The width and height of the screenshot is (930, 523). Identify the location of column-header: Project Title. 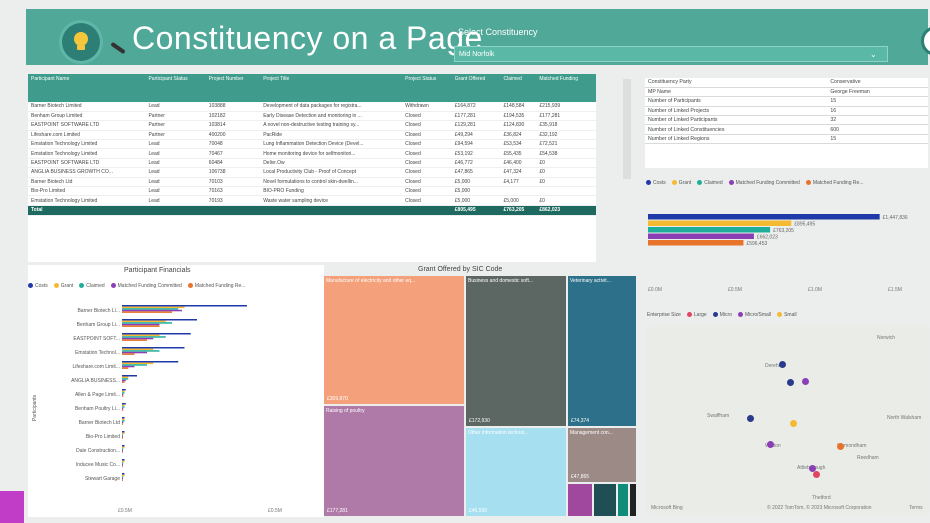
(331, 88).